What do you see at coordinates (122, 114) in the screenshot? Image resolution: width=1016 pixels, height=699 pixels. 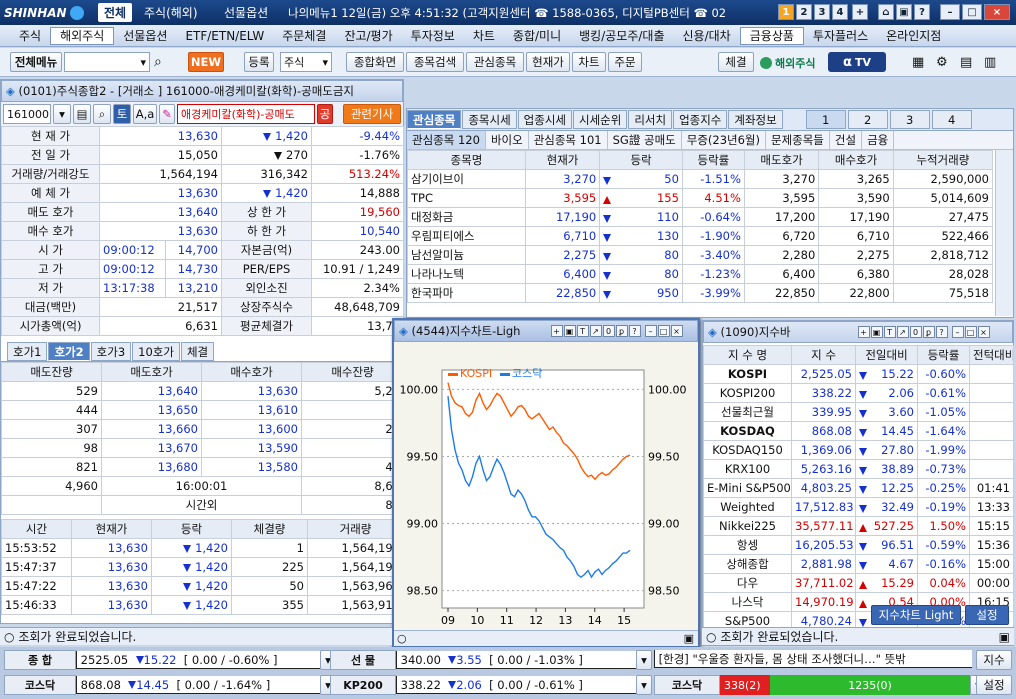 I see `to-button: 토` at bounding box center [122, 114].